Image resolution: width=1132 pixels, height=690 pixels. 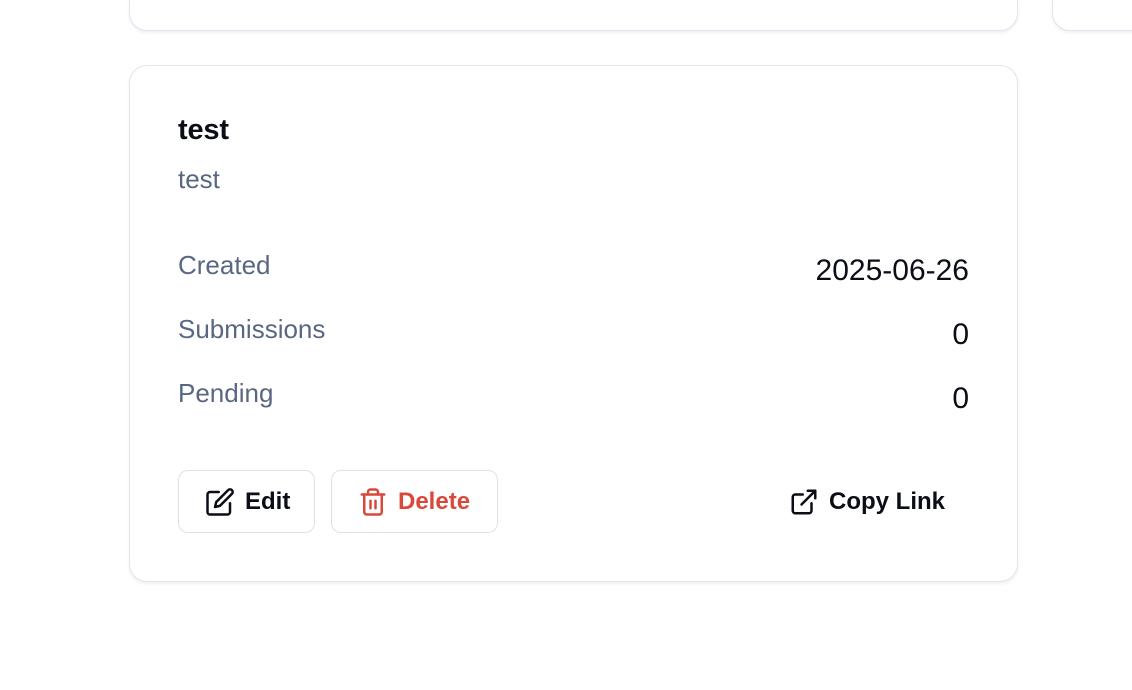 What do you see at coordinates (199, 179) in the screenshot?
I see `card-description: test` at bounding box center [199, 179].